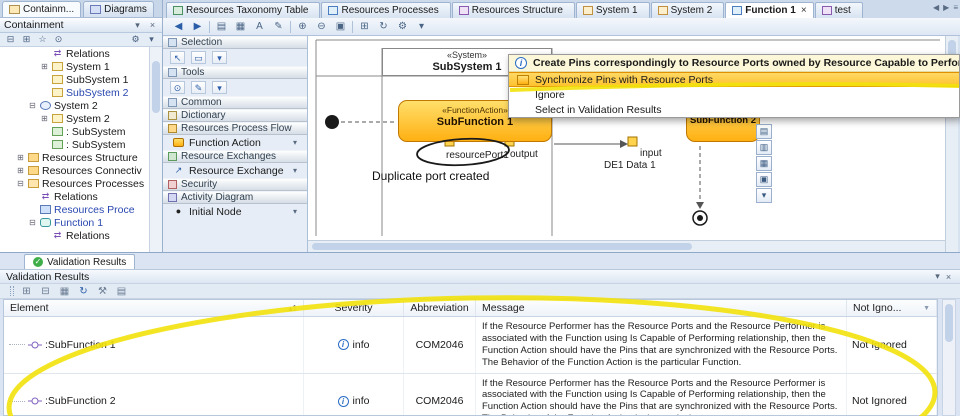 The height and width of the screenshot is (416, 960). What do you see at coordinates (26, 291) in the screenshot?
I see `expand-rows-icon: ⊞` at bounding box center [26, 291].